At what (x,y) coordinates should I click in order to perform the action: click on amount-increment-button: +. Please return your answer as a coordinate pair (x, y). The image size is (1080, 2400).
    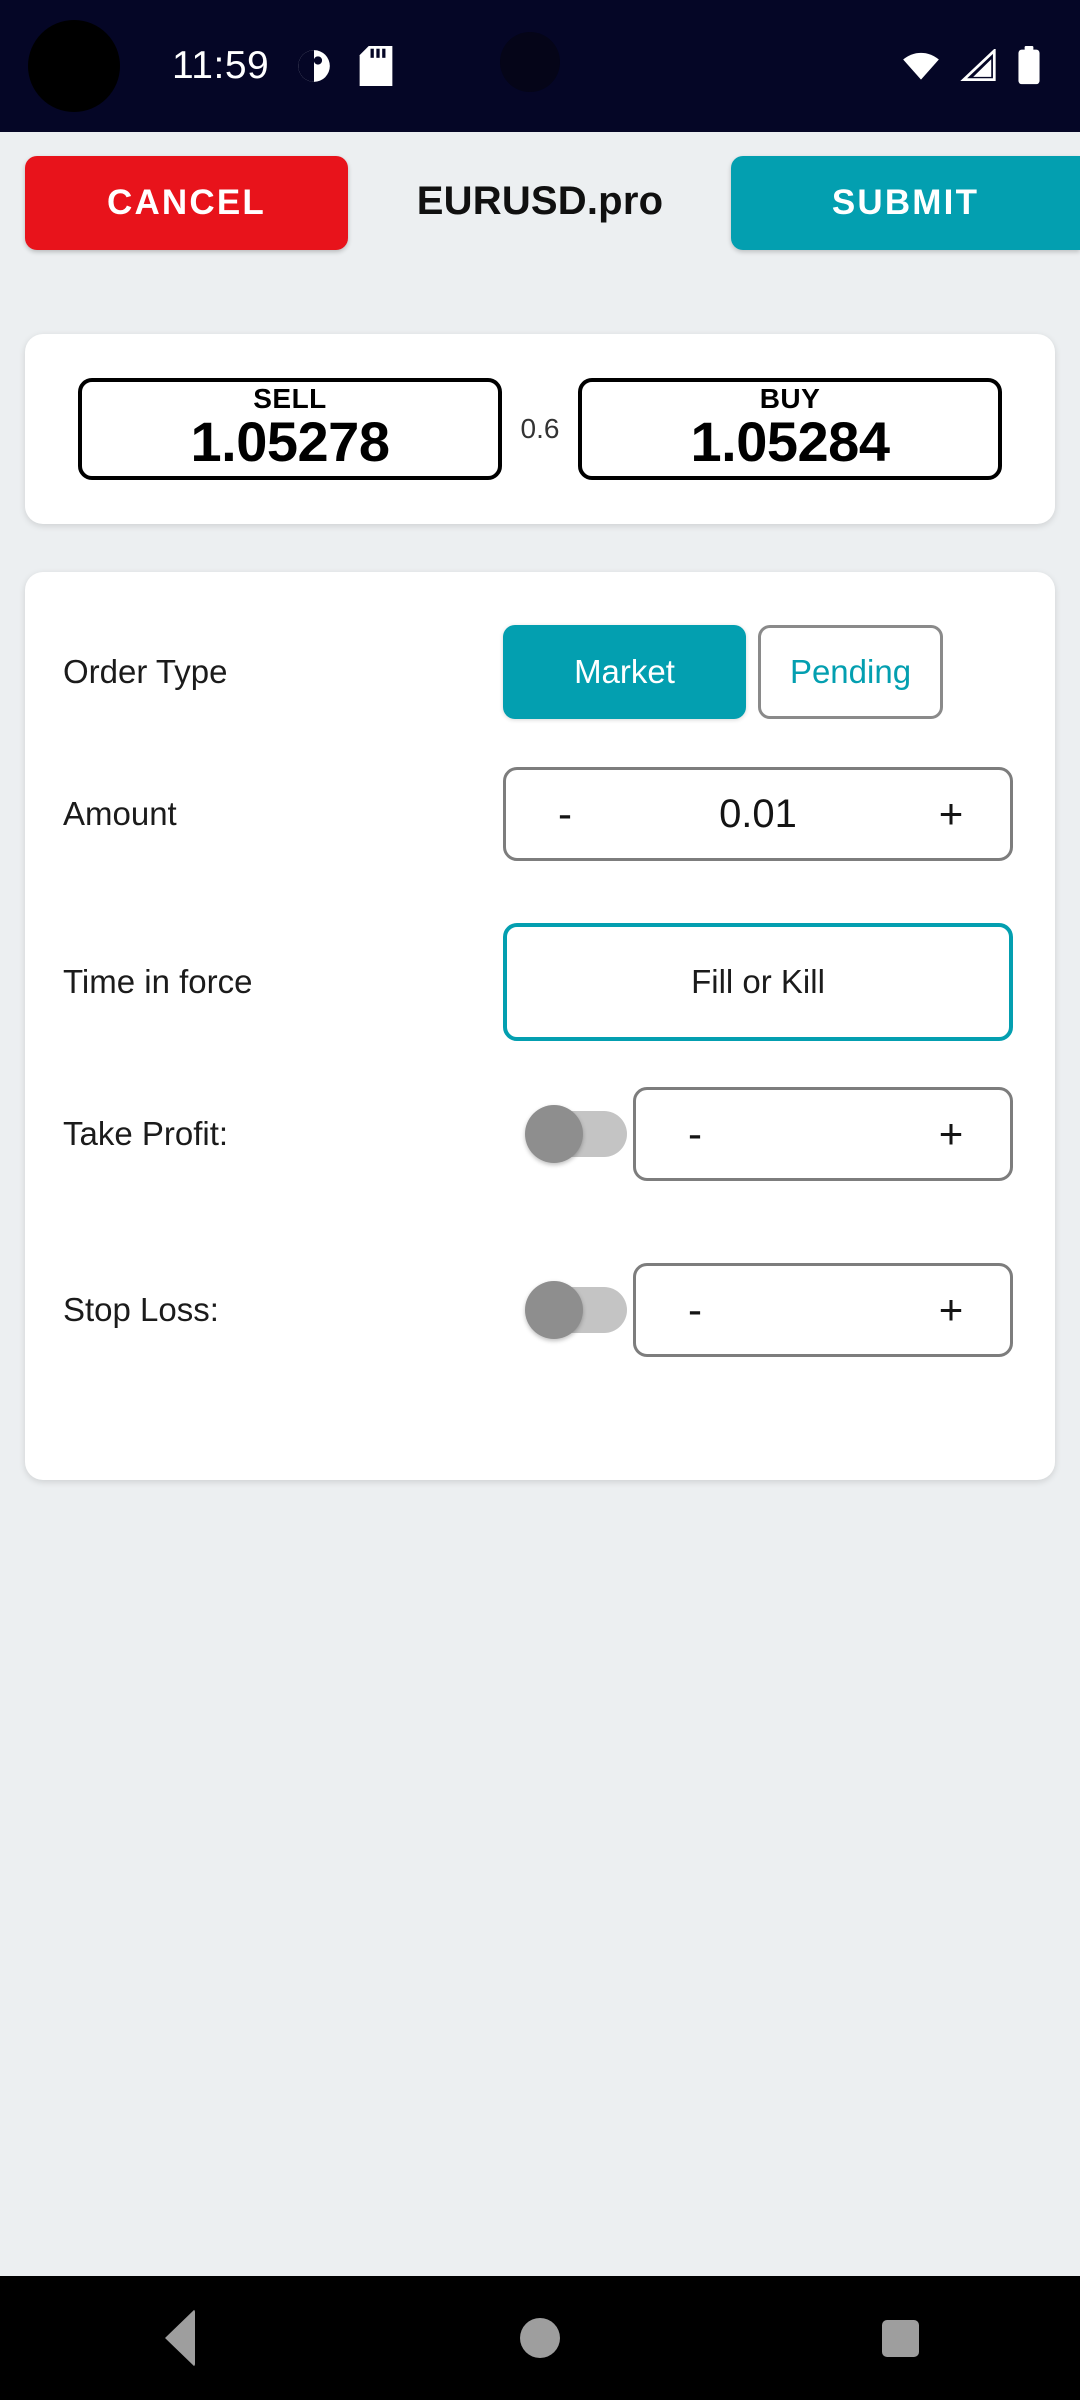
    Looking at the image, I should click on (951, 814).